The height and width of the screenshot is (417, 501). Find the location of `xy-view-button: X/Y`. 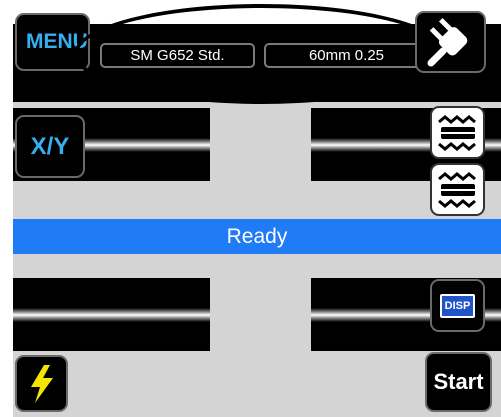

xy-view-button: X/Y is located at coordinates (50, 146).